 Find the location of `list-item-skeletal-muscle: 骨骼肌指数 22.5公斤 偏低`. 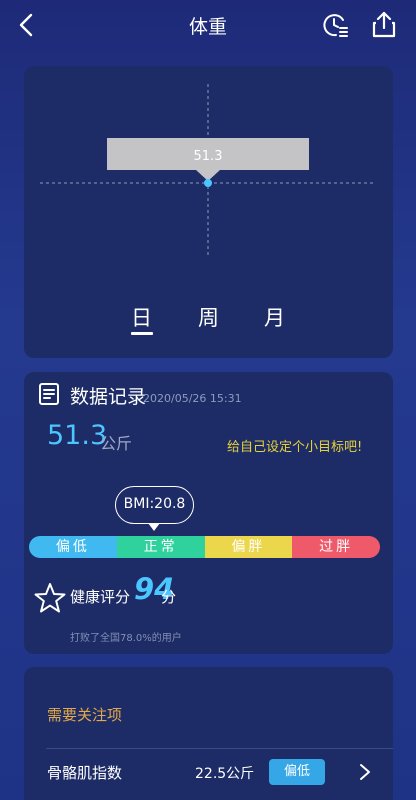

list-item-skeletal-muscle: 骨骼肌指数 22.5公斤 偏低 is located at coordinates (208, 773).